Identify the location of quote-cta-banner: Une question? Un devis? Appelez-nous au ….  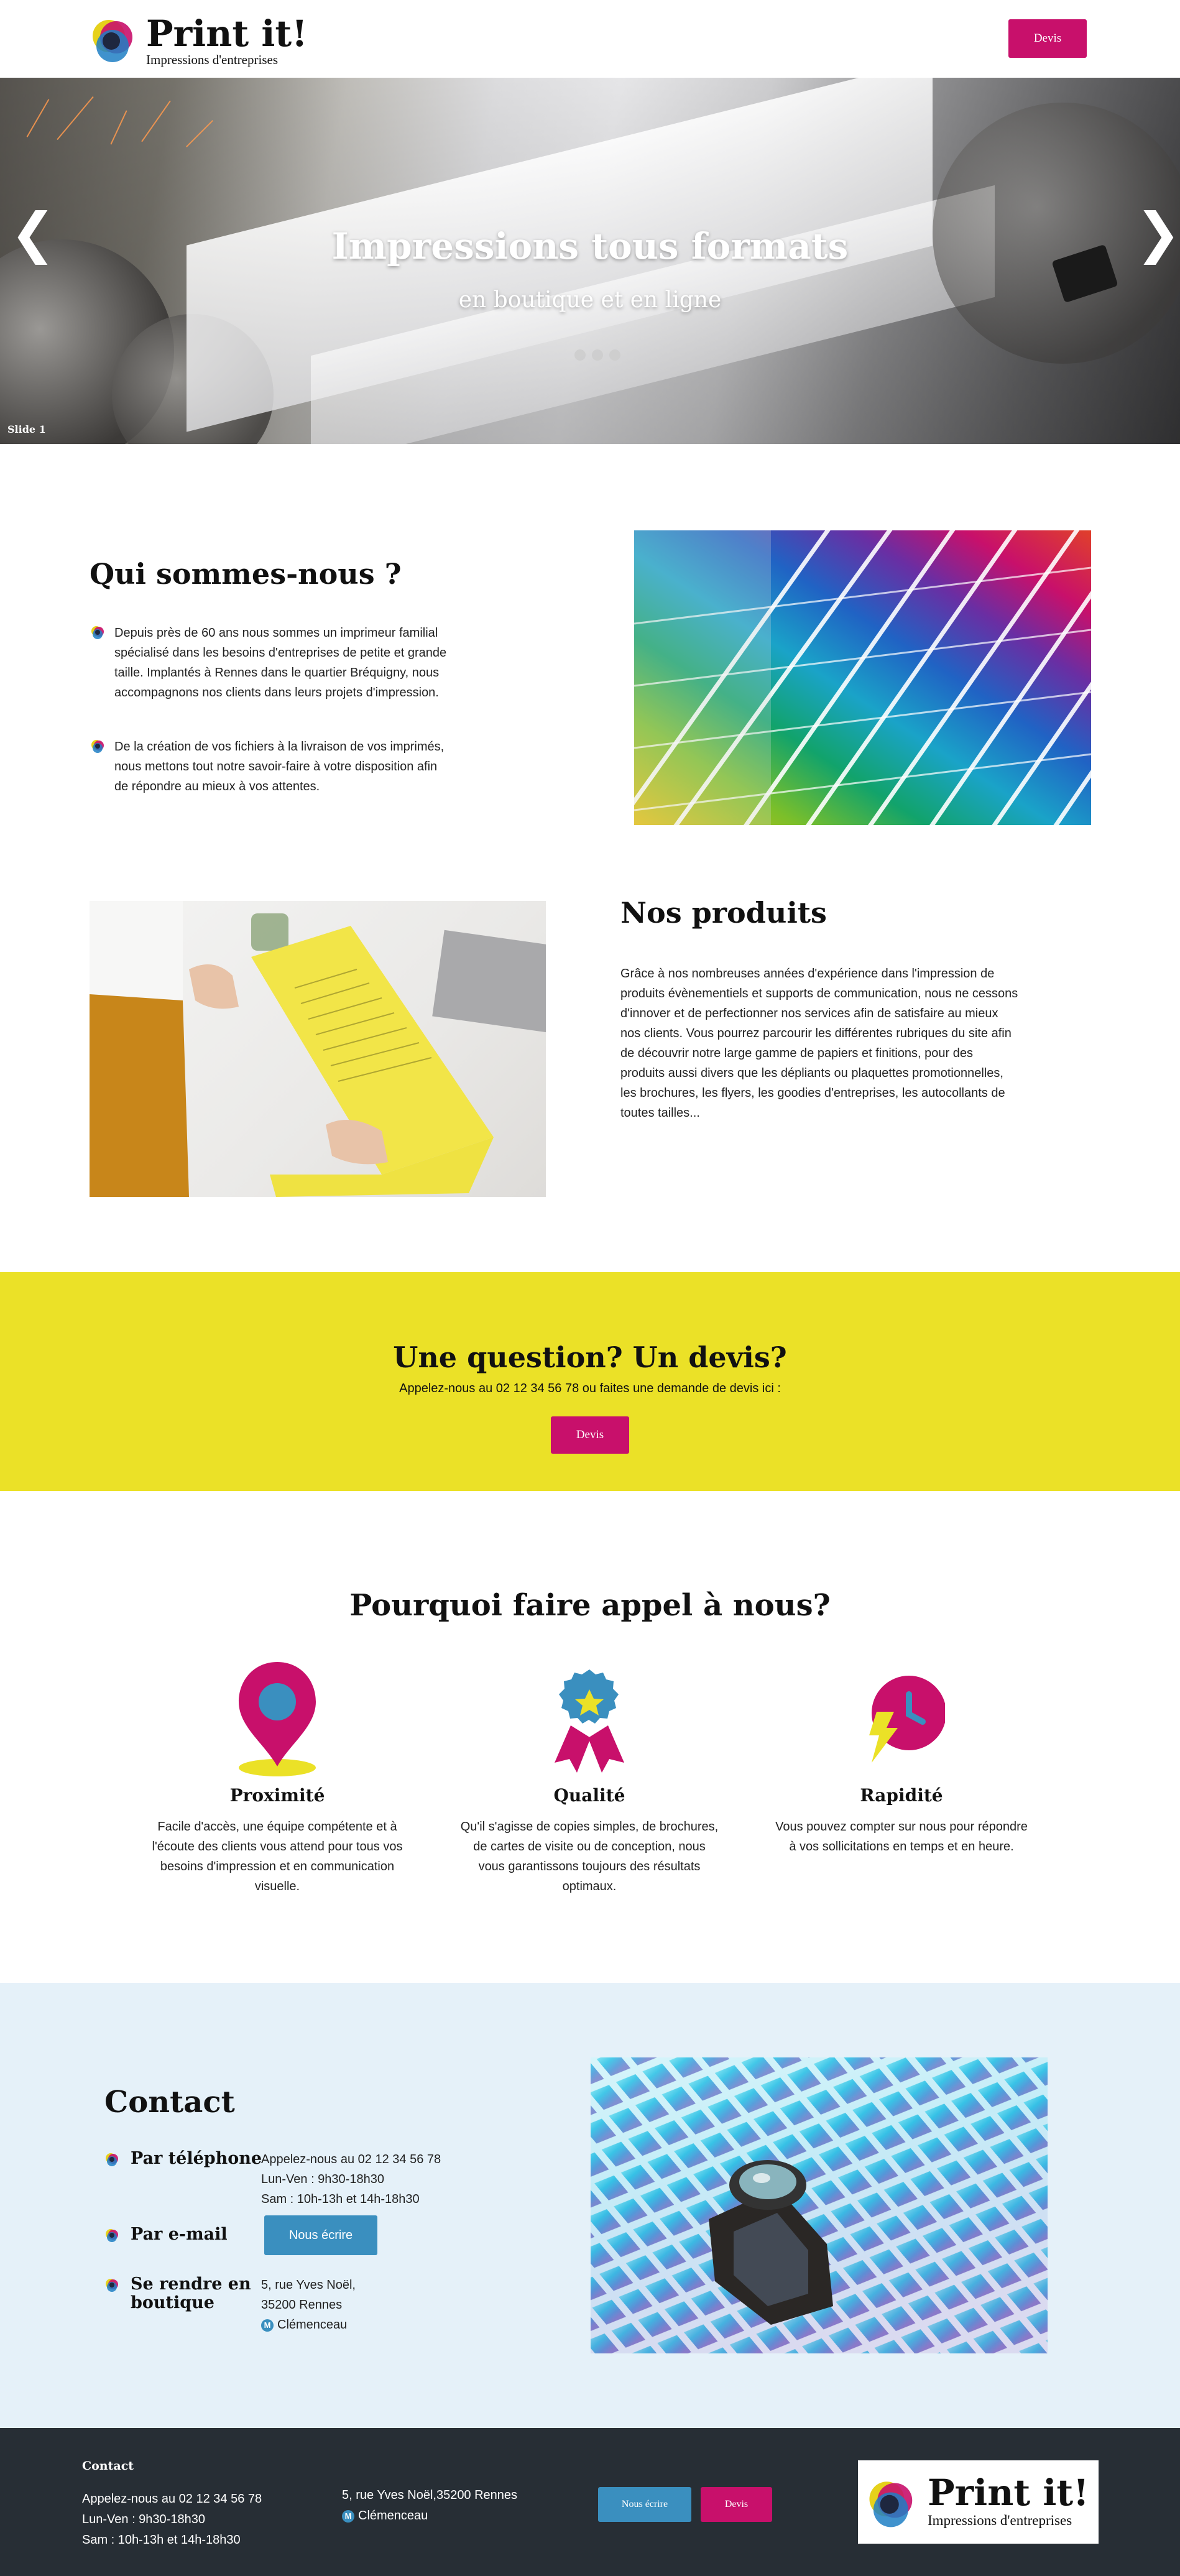
(590, 1381).